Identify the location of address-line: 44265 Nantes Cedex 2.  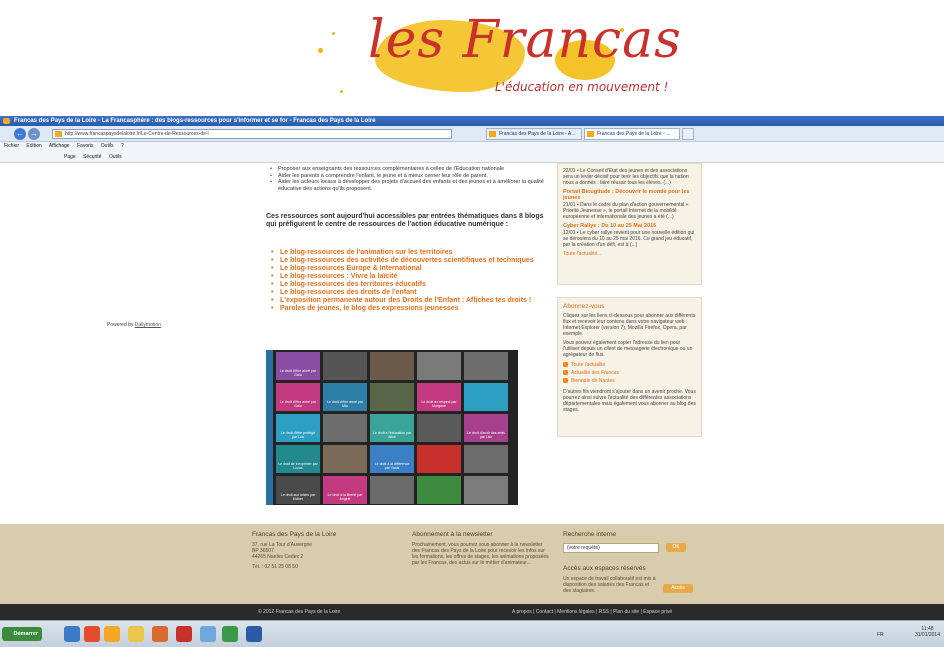
(278, 557).